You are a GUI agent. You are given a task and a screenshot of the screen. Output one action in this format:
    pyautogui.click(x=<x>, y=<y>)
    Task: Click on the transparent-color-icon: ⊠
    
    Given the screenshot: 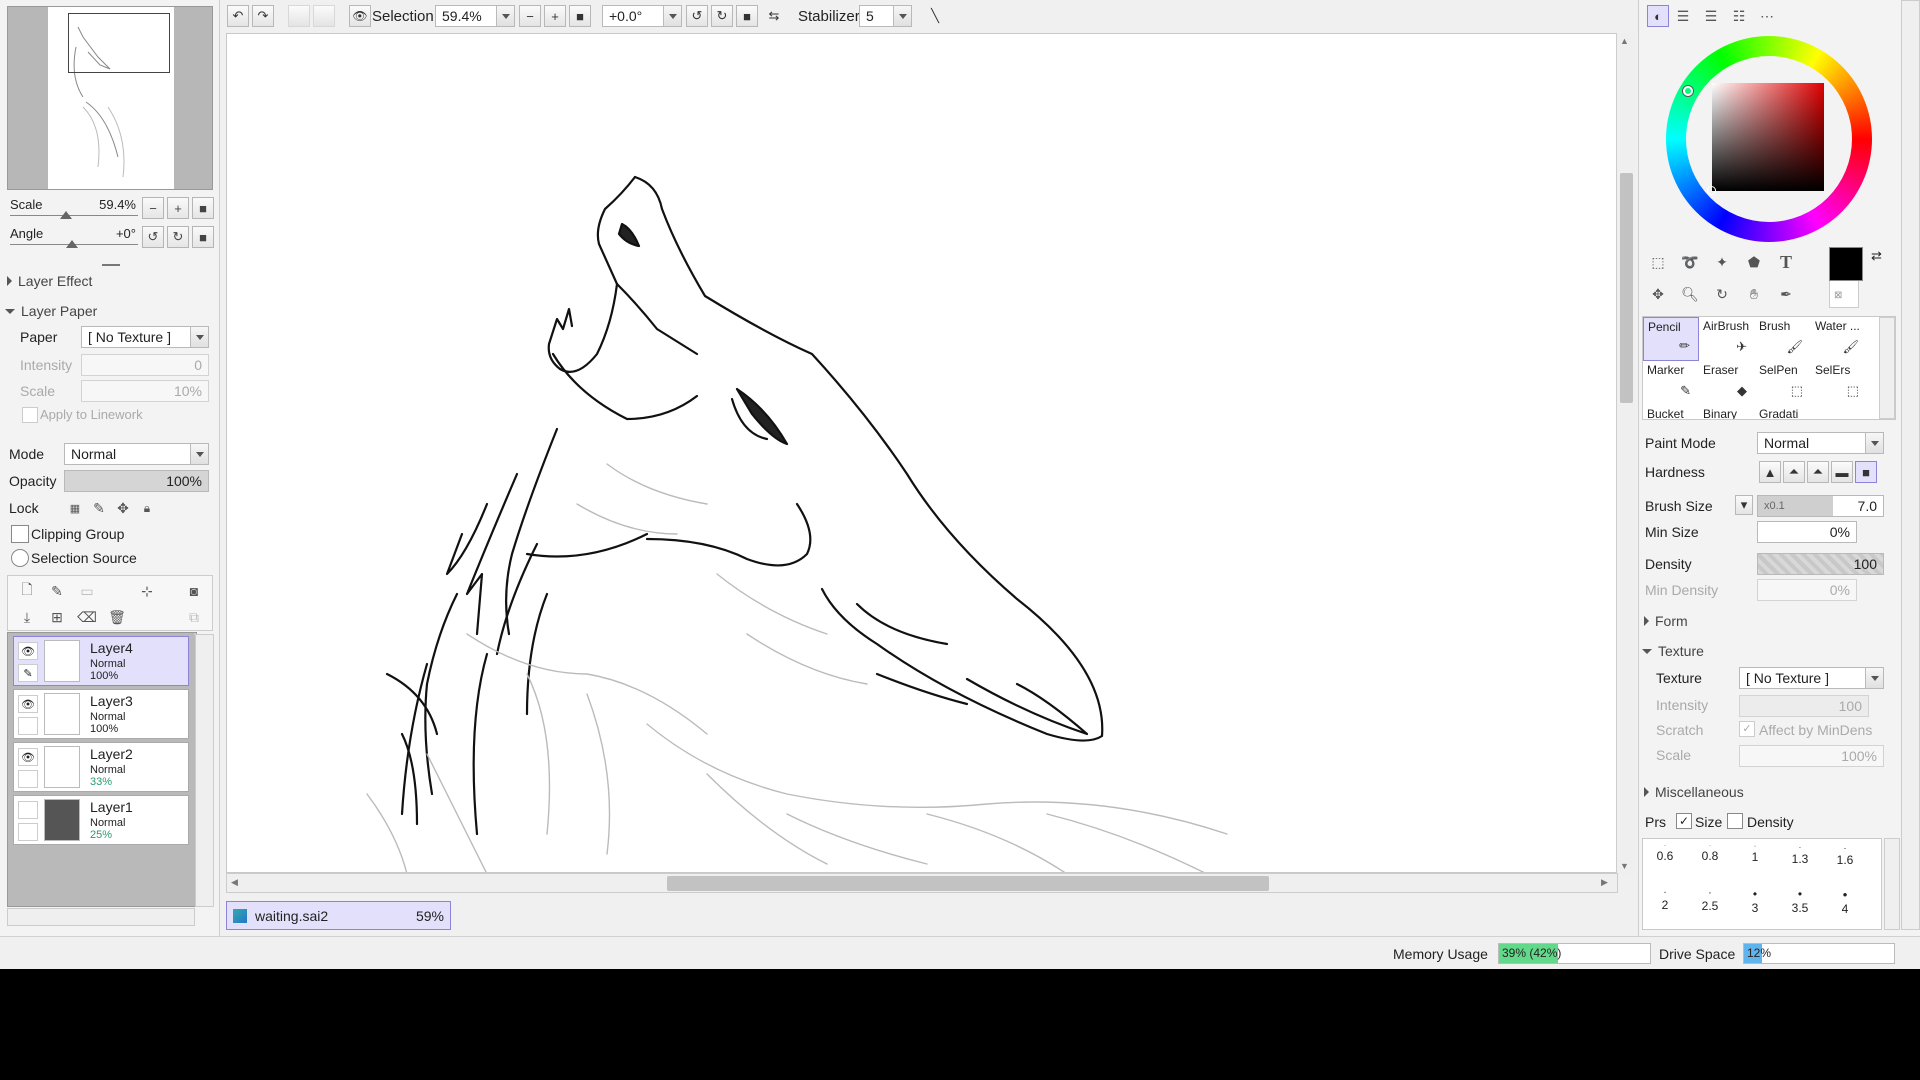 What is the action you would take?
    pyautogui.click(x=1838, y=295)
    